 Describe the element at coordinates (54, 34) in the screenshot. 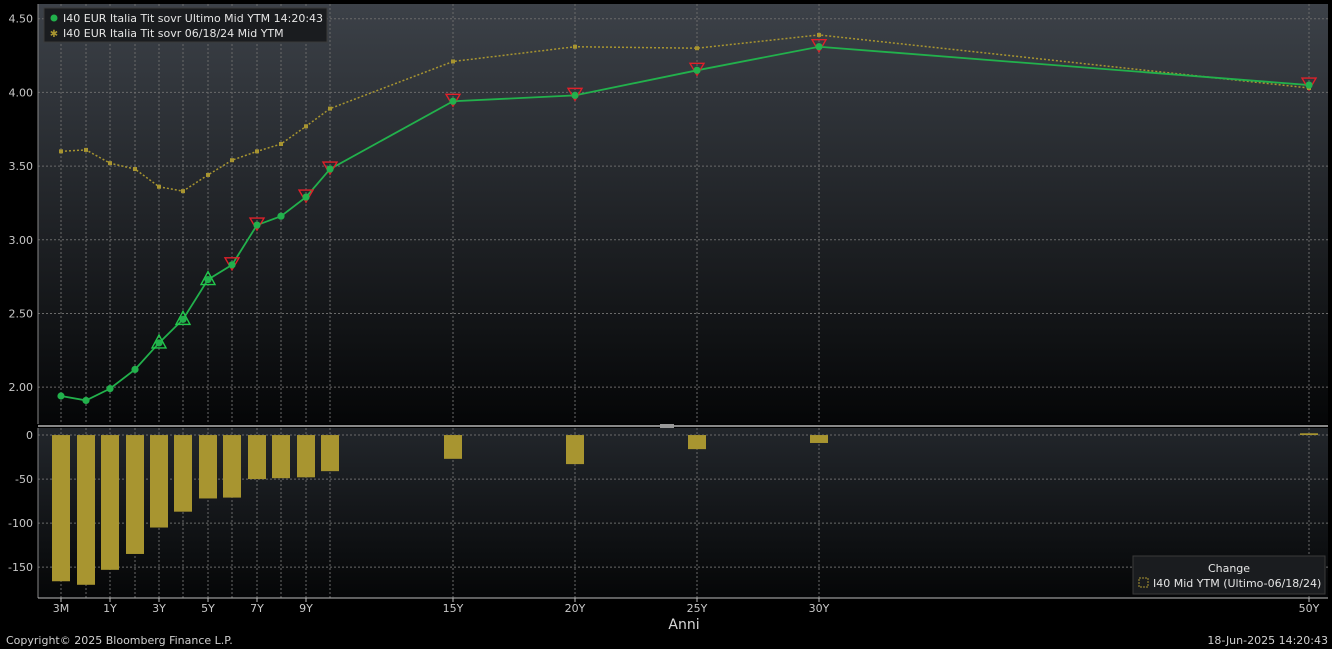

I see `legend-previous-marker: ✱` at that location.